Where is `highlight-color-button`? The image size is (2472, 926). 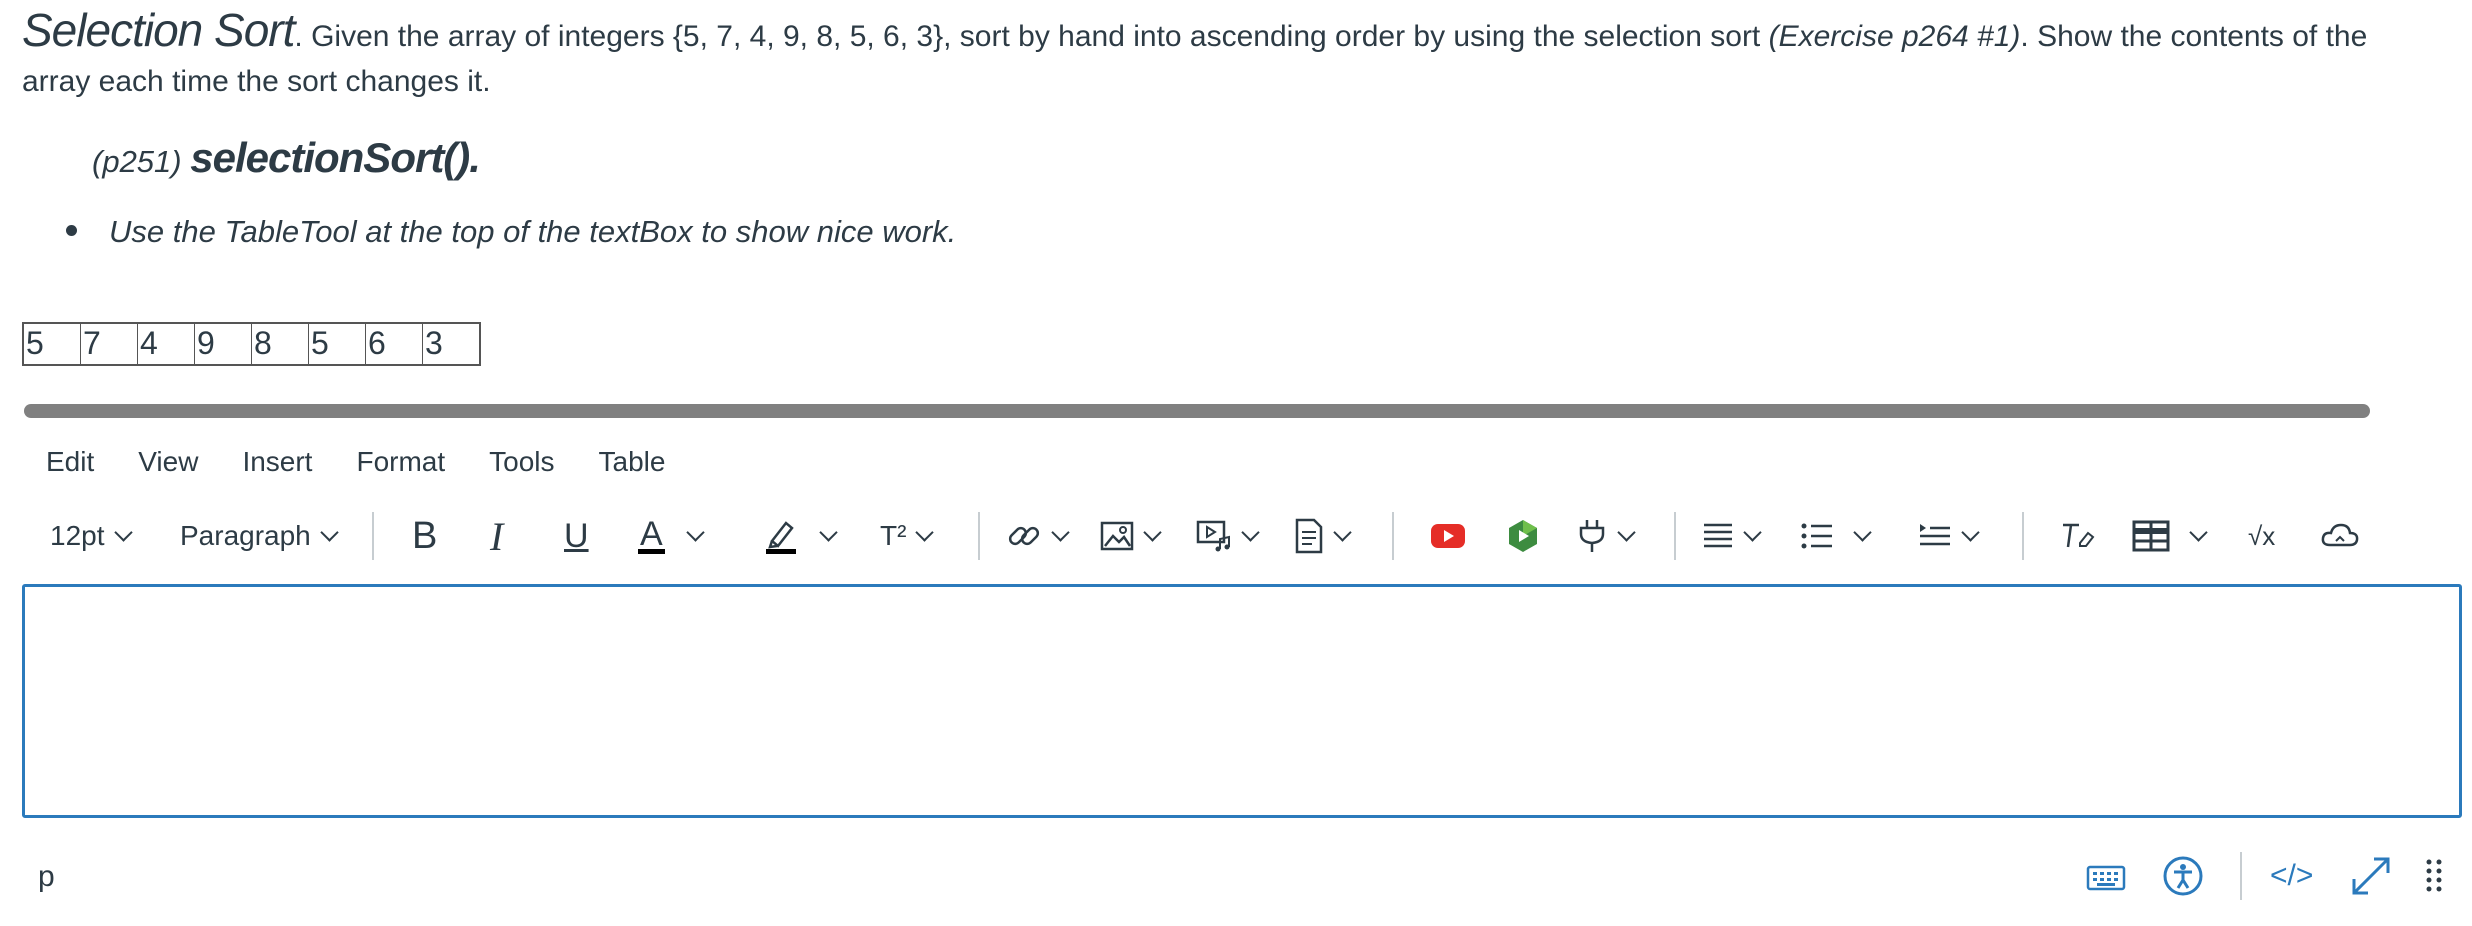 highlight-color-button is located at coordinates (801, 536).